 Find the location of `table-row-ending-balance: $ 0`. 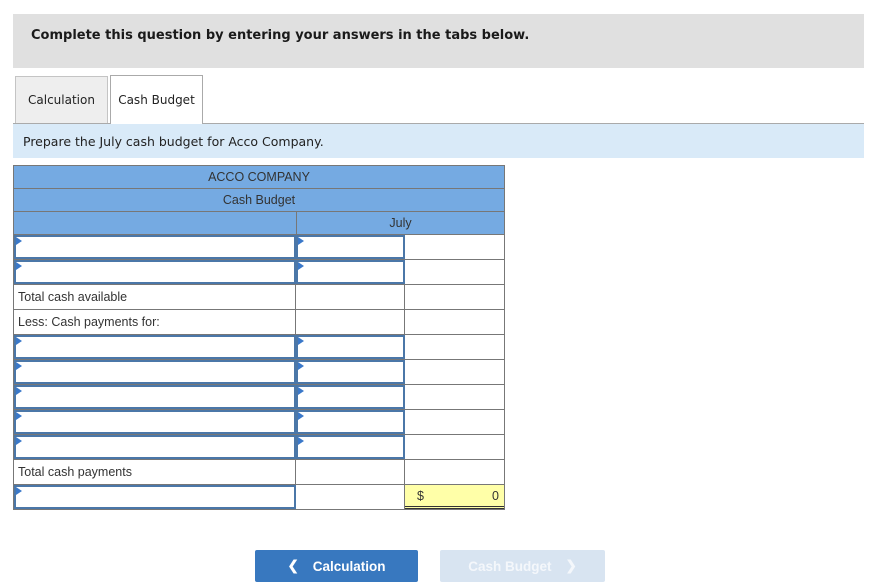

table-row-ending-balance: $ 0 is located at coordinates (259, 497).